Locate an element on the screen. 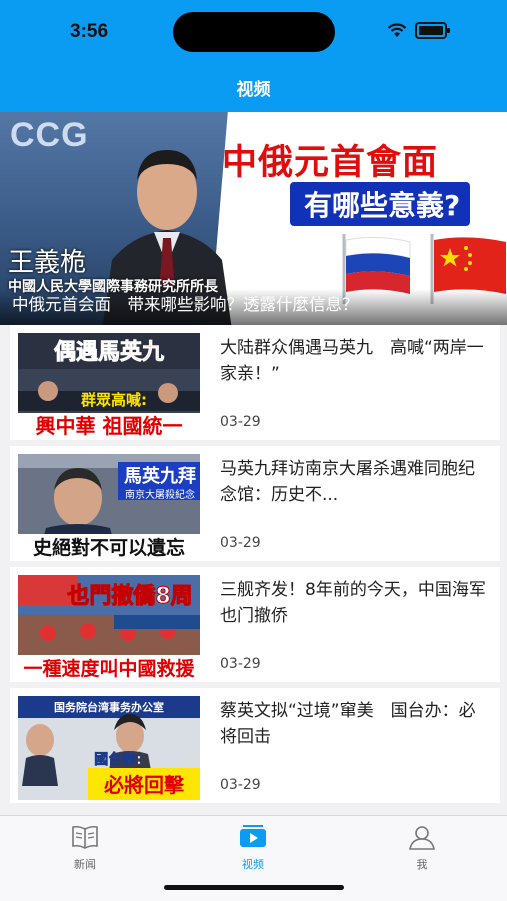  thumb-text-bottom: 必將回擊 is located at coordinates (144, 785).